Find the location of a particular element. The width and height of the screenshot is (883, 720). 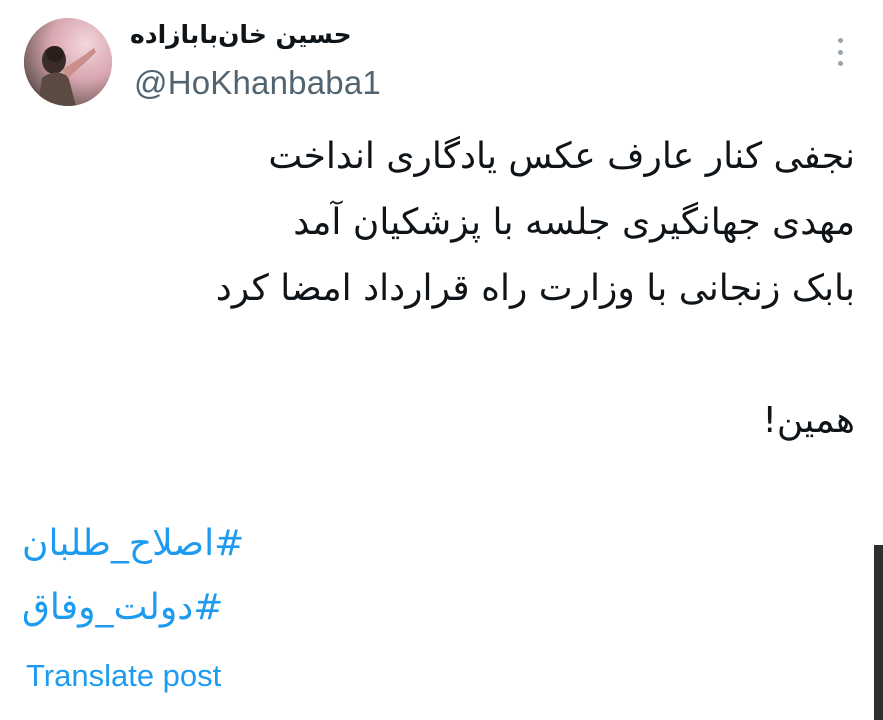

hashtag-link: #اصلاح_طلبان is located at coordinates (322, 544).